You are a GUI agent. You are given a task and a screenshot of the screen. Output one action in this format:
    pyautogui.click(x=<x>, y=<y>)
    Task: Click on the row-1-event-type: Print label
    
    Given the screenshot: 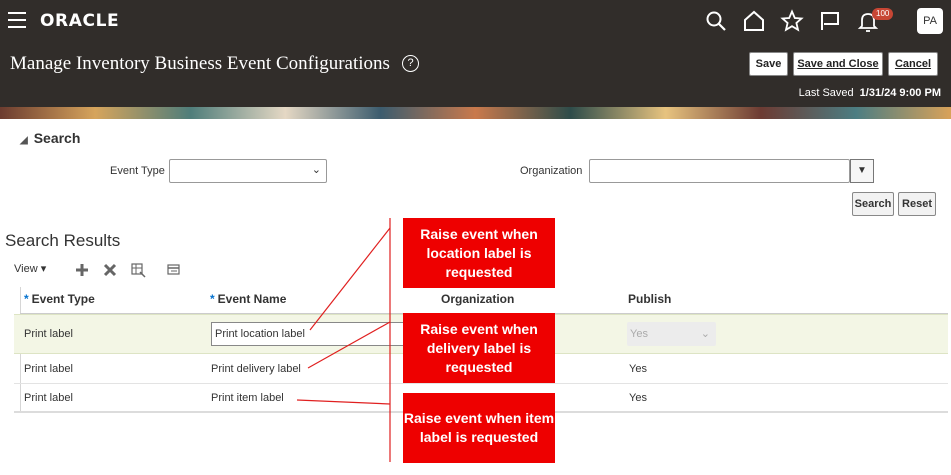 What is the action you would take?
    pyautogui.click(x=48, y=334)
    